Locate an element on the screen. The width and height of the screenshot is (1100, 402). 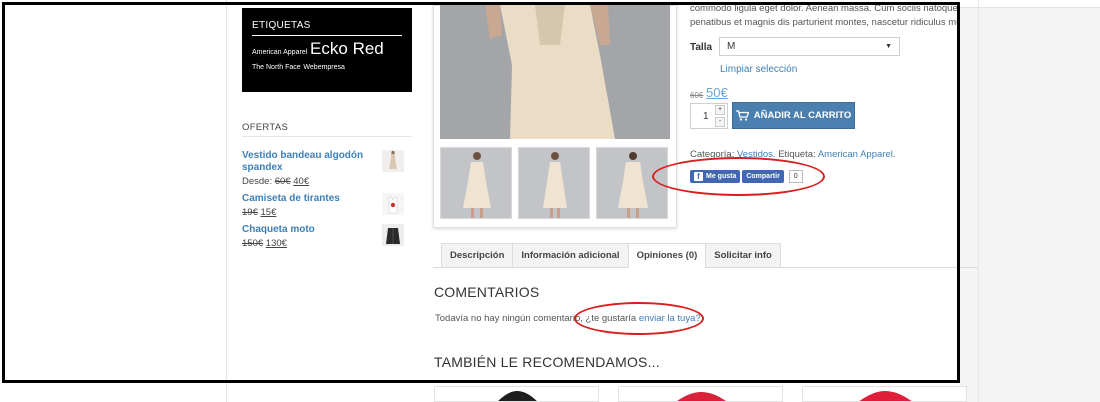
offer-old-price: 150€ is located at coordinates (253, 243).